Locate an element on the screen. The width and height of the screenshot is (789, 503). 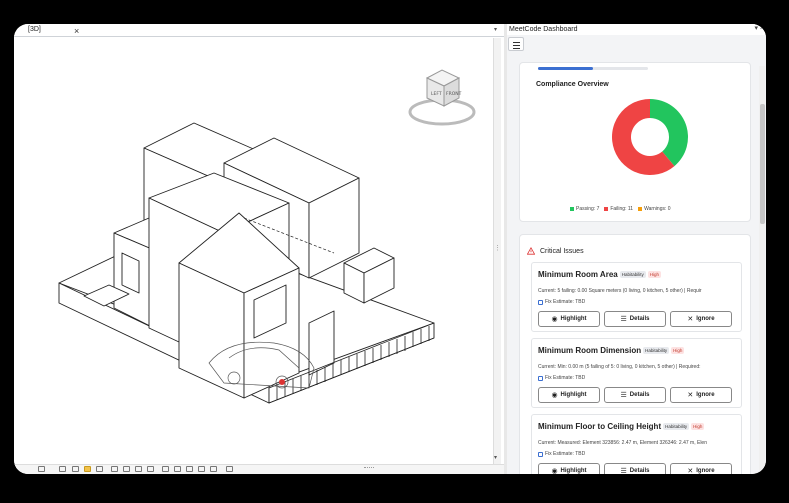
viewcube-front-label: FRONT is located at coordinates (454, 94).